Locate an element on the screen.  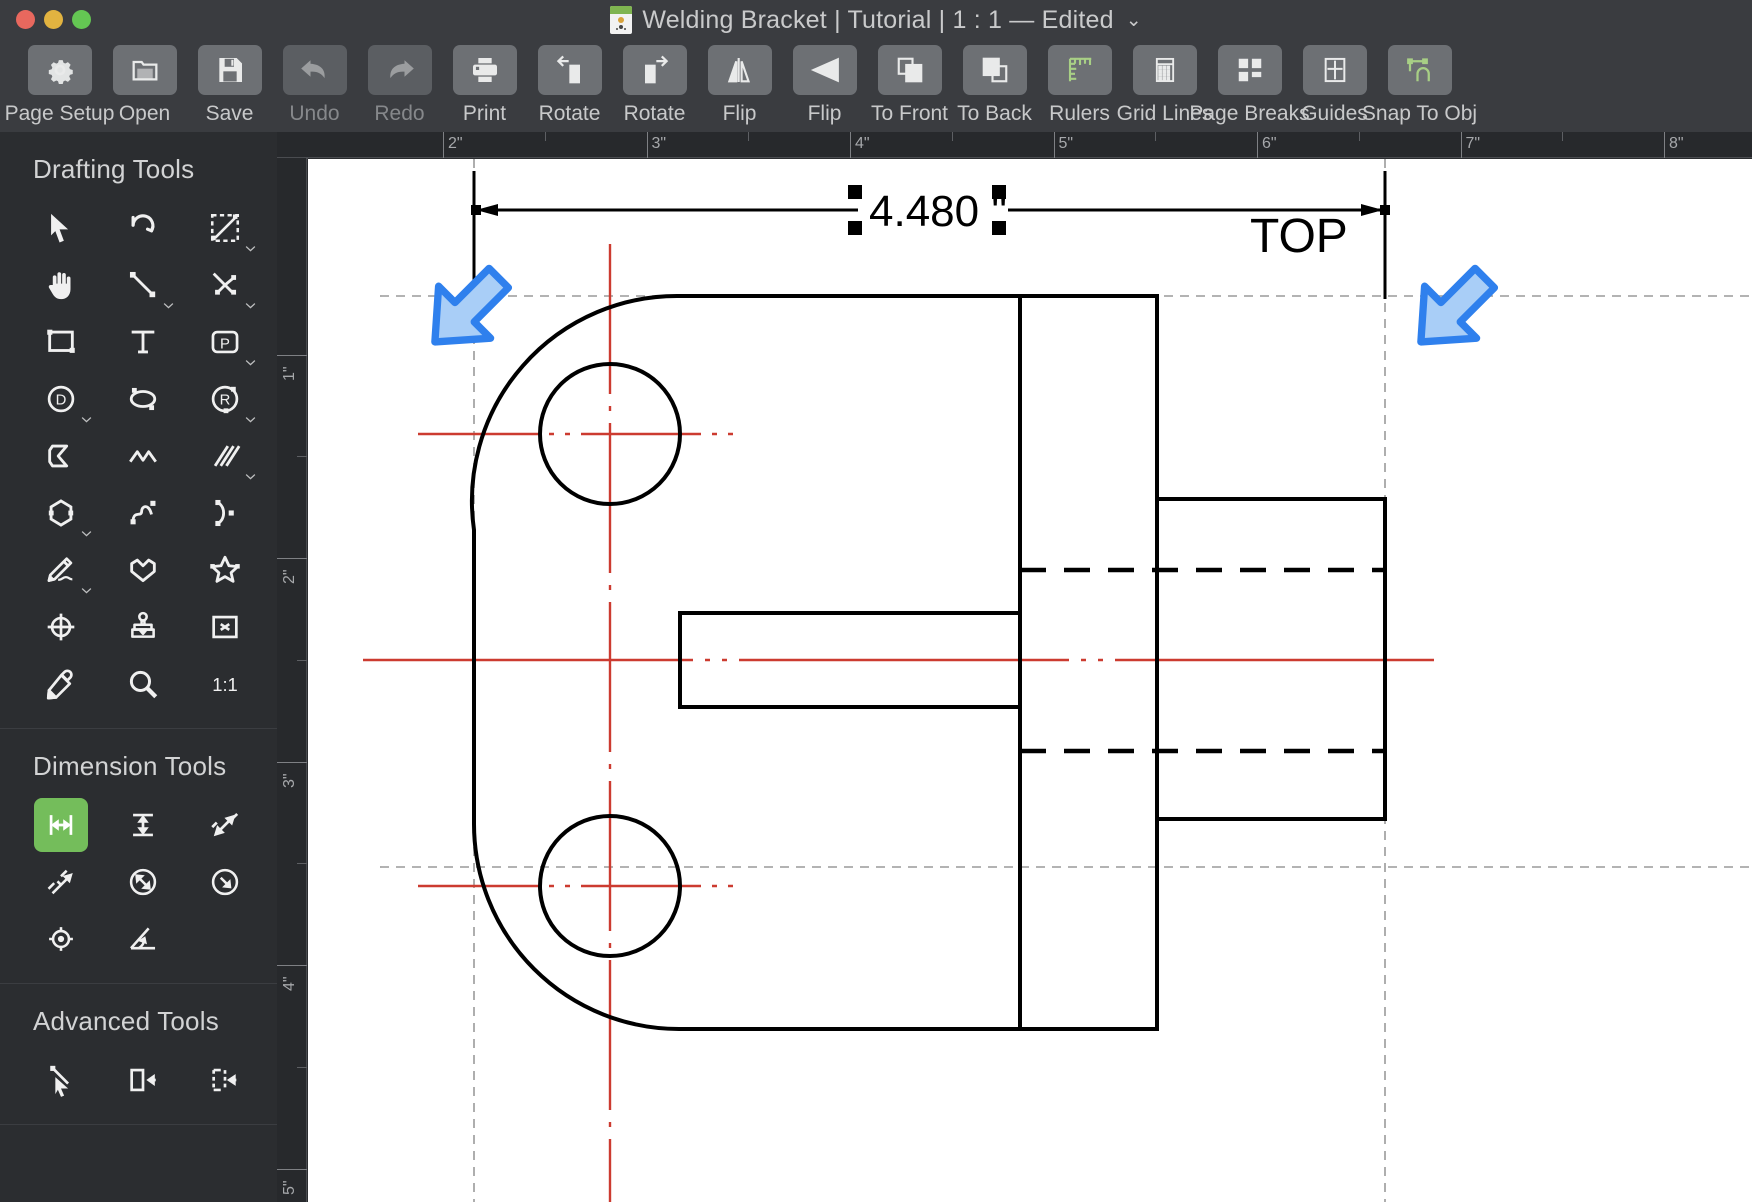
vertical-dimension-tool-icon is located at coordinates (143, 825).